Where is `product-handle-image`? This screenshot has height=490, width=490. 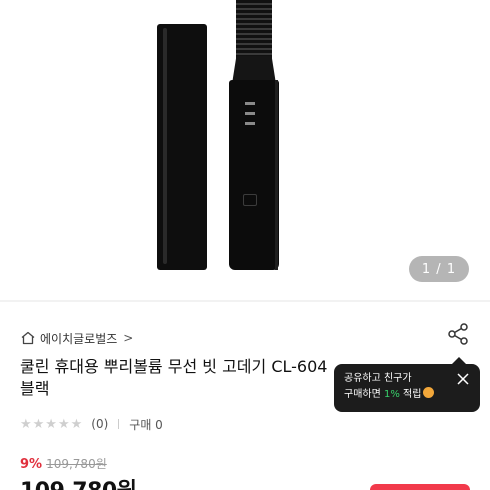
product-handle-image is located at coordinates (254, 175).